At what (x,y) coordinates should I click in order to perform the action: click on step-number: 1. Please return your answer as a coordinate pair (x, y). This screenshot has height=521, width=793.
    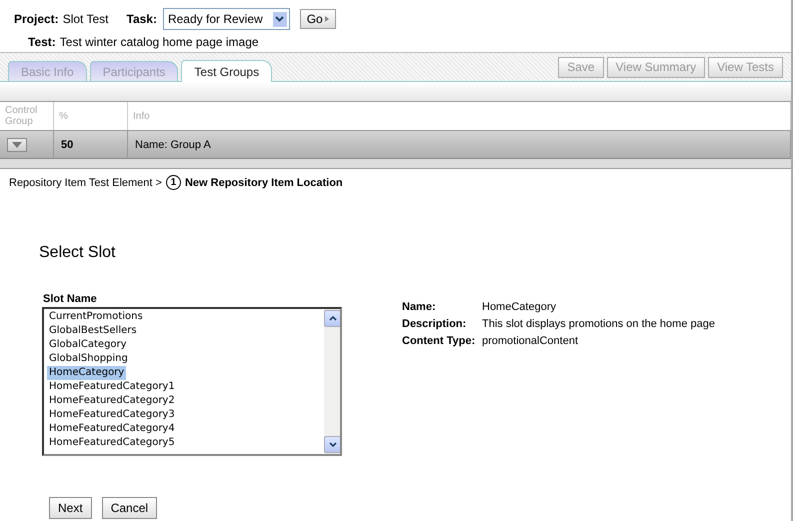
    Looking at the image, I should click on (173, 182).